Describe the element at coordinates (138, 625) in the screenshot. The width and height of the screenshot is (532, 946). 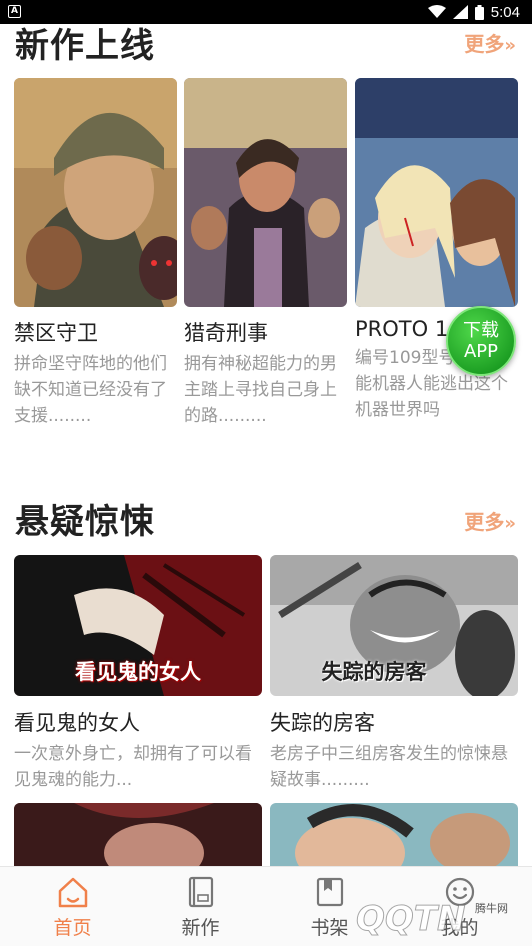
I see `comic-cover-image: 看见鬼的女人` at that location.